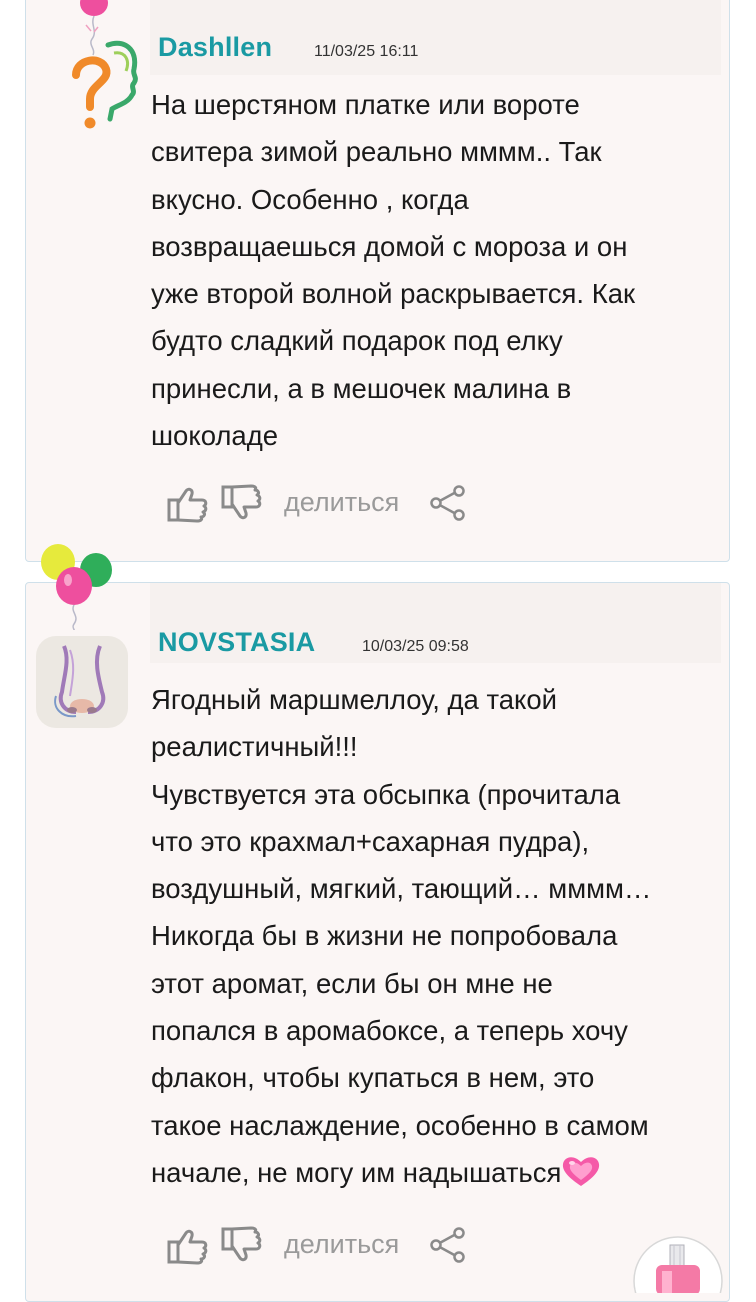  I want to click on comment-username: NOVSTASIA, so click(236, 642).